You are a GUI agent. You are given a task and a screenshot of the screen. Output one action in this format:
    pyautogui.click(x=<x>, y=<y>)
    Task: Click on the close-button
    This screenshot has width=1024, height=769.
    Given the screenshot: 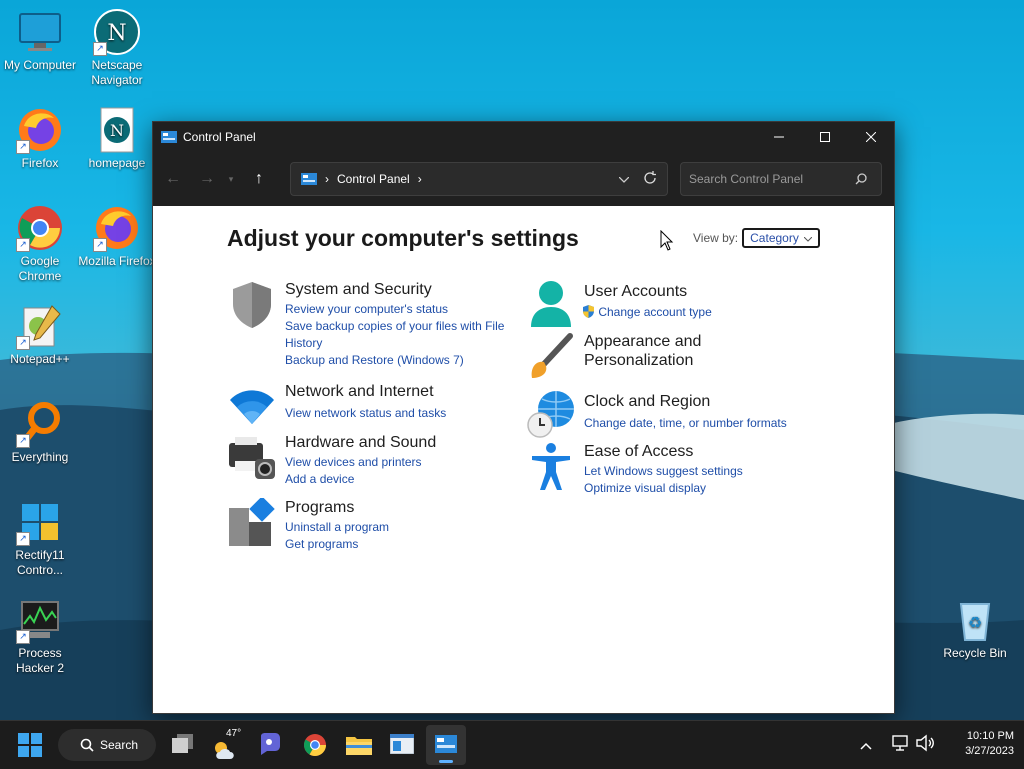 What is the action you would take?
    pyautogui.click(x=871, y=137)
    